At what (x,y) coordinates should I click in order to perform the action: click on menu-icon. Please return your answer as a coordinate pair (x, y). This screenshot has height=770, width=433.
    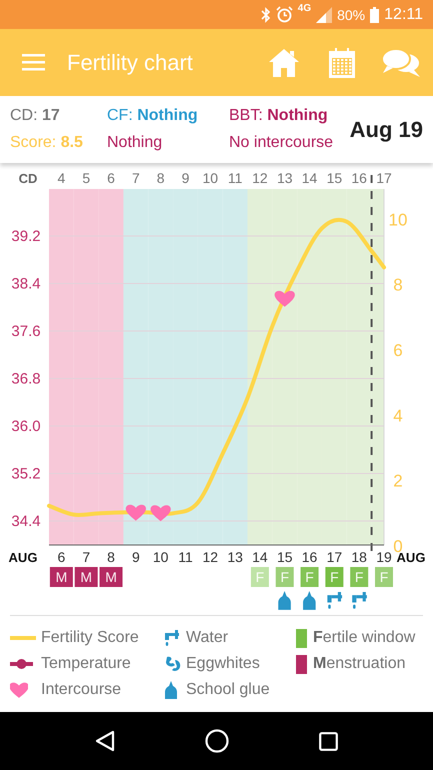
    Looking at the image, I should click on (33, 62).